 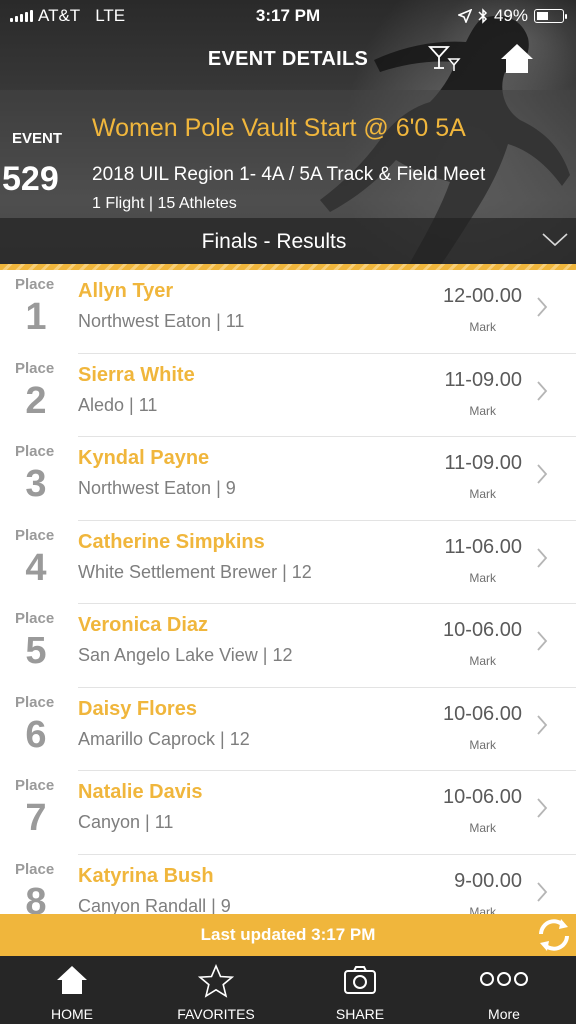 What do you see at coordinates (36, 317) in the screenshot?
I see `place-number: 1` at bounding box center [36, 317].